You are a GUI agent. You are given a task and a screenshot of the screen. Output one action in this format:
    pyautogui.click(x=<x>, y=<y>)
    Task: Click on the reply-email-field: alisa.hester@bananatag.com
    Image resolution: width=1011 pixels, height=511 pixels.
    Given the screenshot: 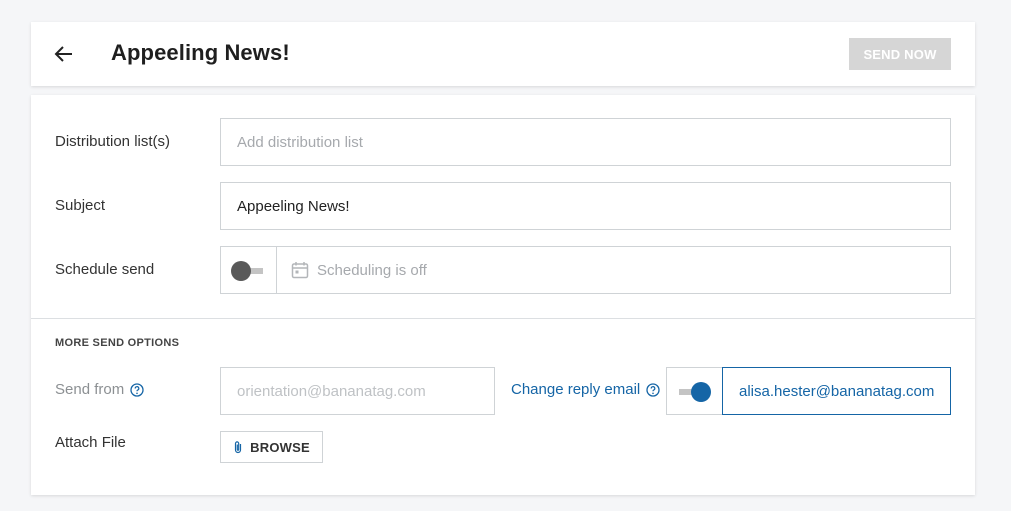 What is the action you would take?
    pyautogui.click(x=836, y=391)
    